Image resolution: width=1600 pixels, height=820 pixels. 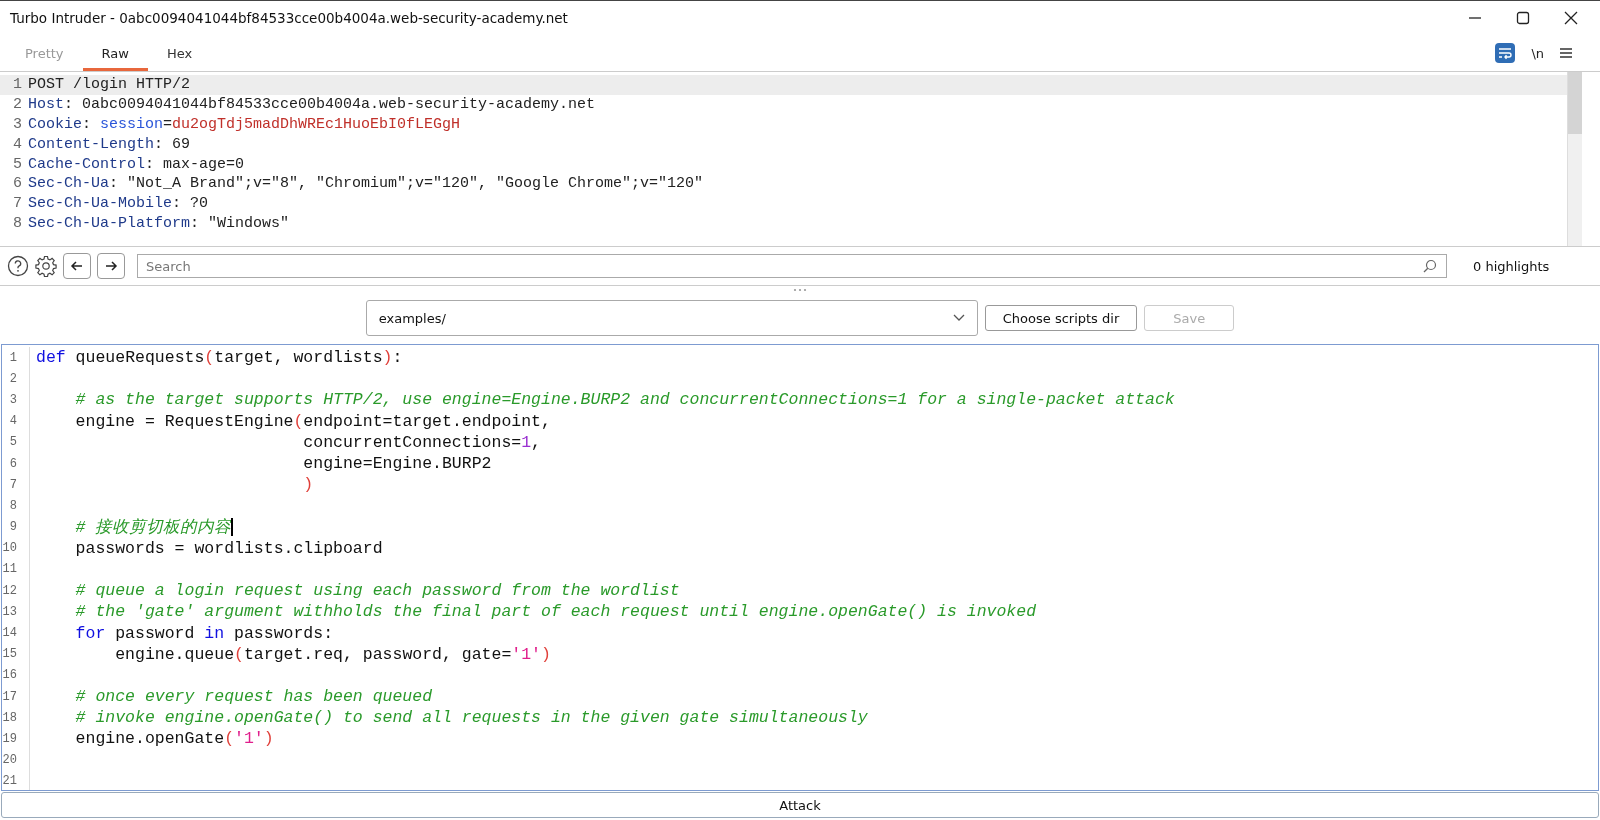 I want to click on code-line: for password in passwords:, so click(x=204, y=633).